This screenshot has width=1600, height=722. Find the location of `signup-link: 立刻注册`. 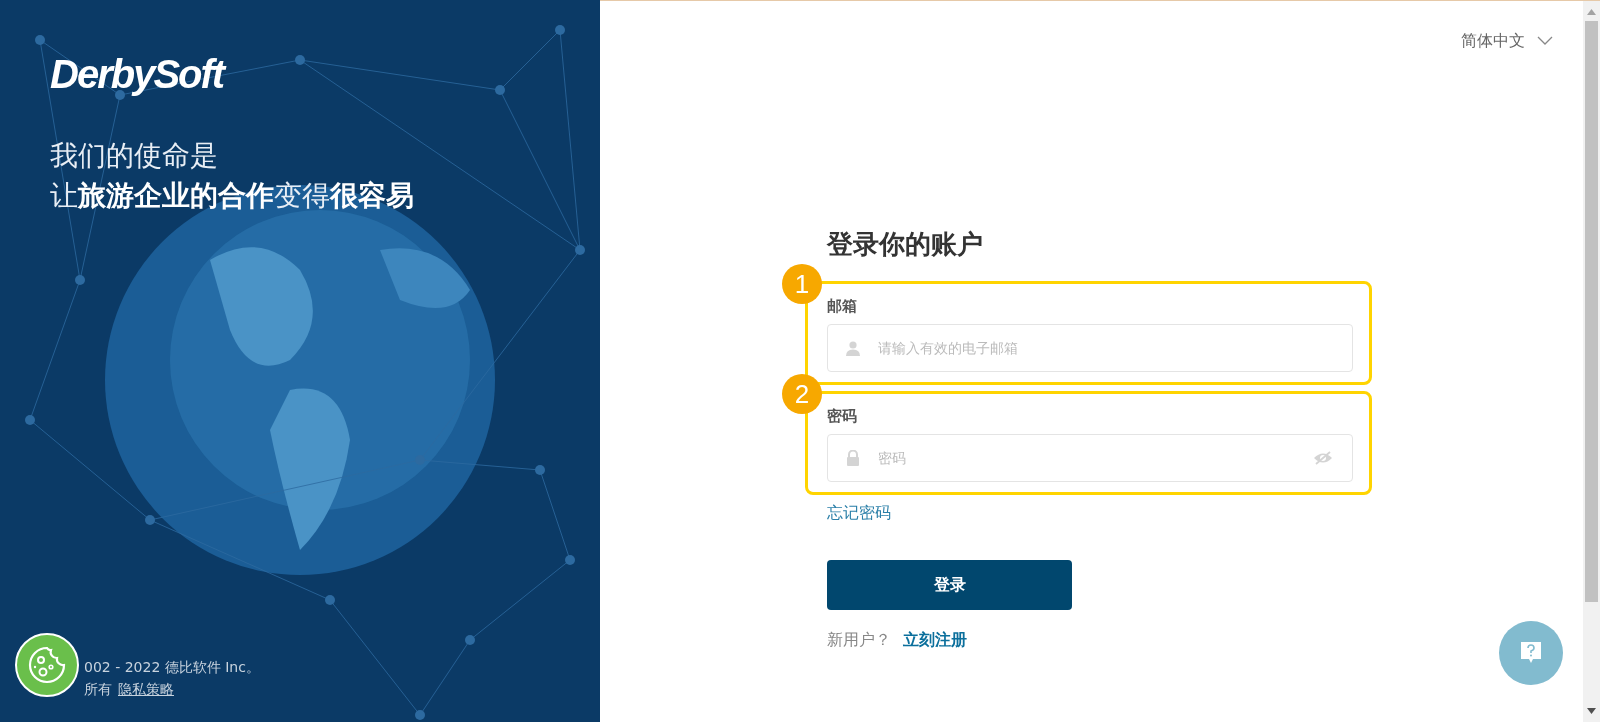

signup-link: 立刻注册 is located at coordinates (935, 640).